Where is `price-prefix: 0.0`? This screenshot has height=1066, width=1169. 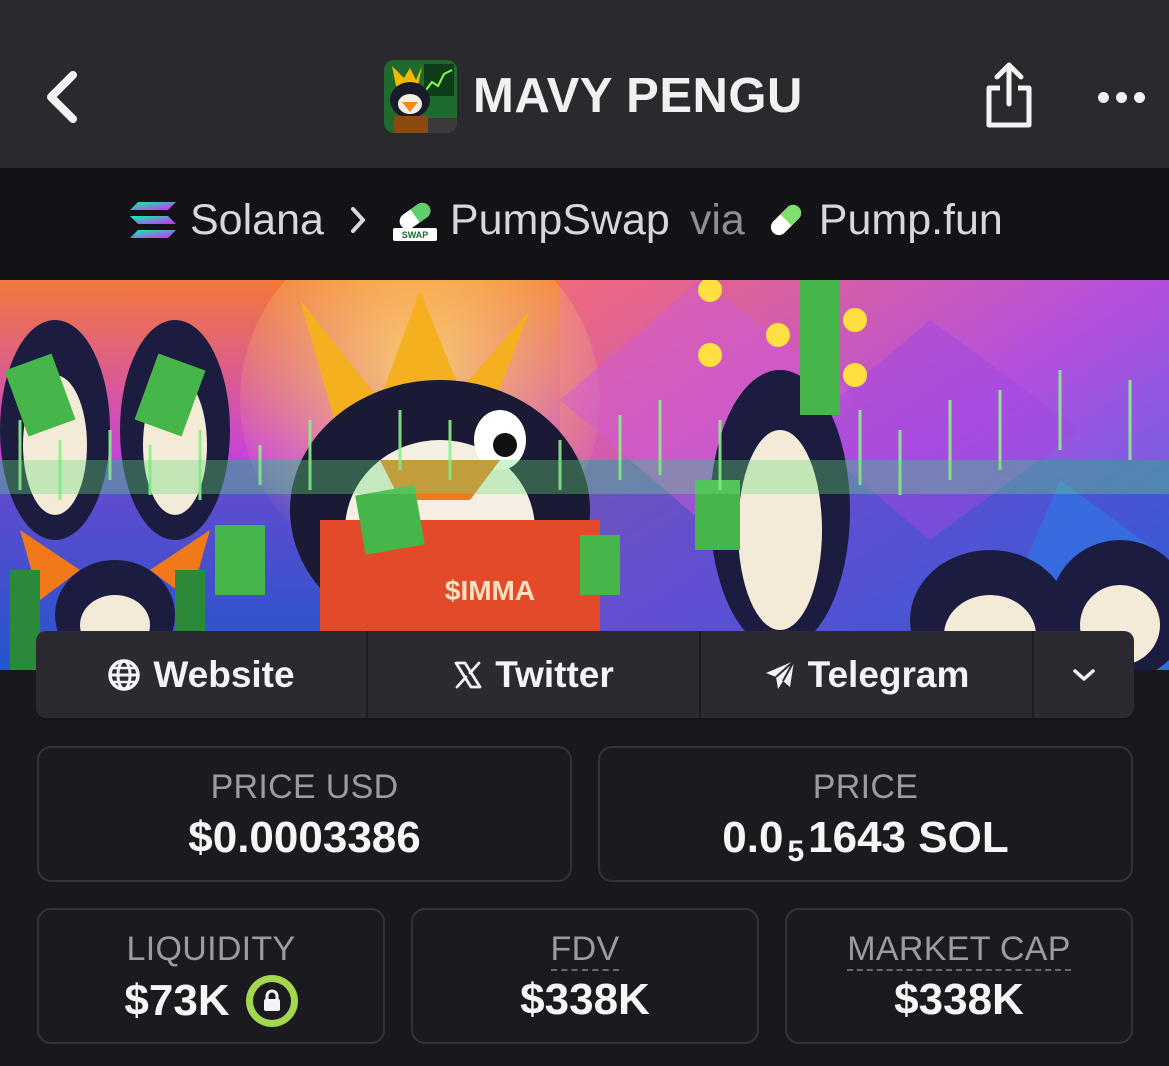 price-prefix: 0.0 is located at coordinates (753, 837).